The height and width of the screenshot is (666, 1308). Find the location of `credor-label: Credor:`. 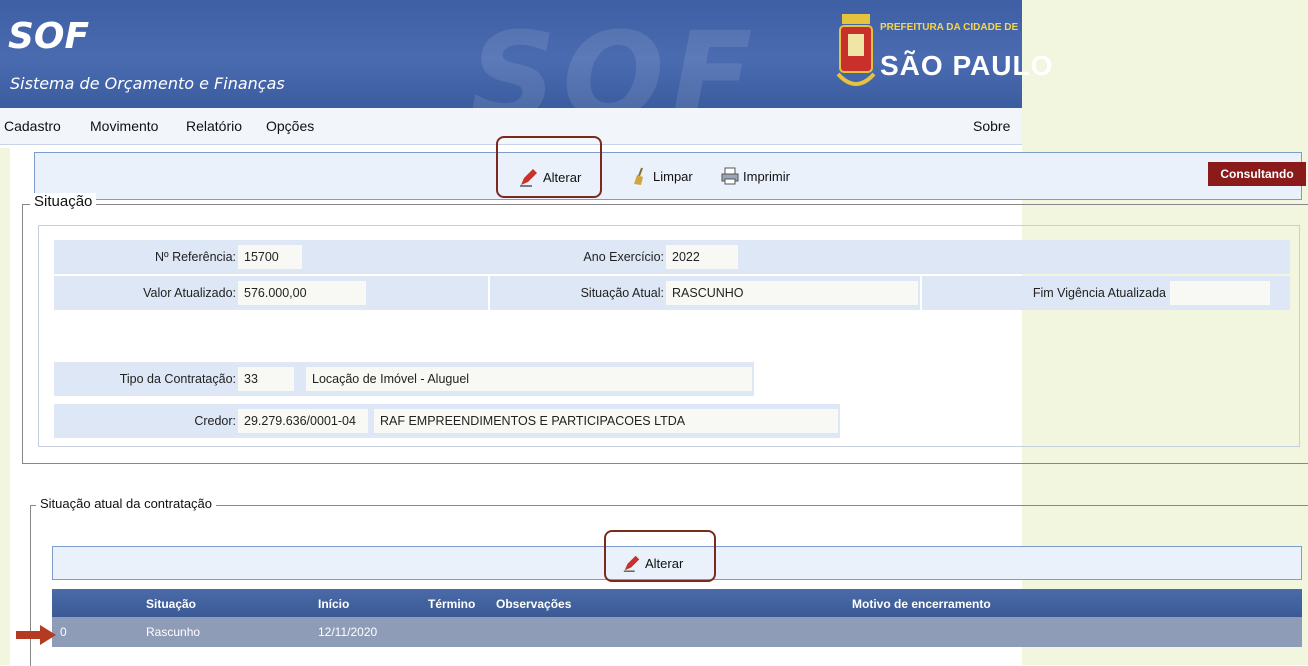

credor-label: Credor: is located at coordinates (215, 421).